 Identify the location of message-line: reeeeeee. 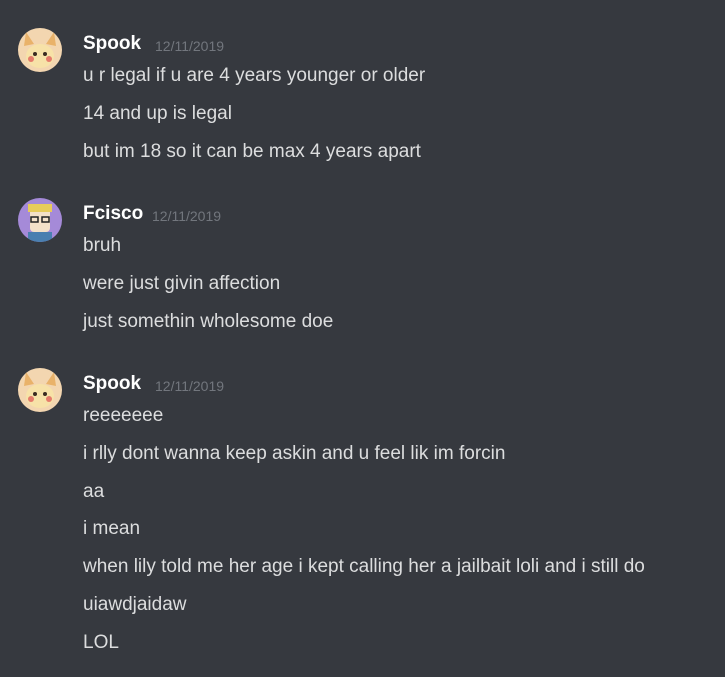
(123, 415).